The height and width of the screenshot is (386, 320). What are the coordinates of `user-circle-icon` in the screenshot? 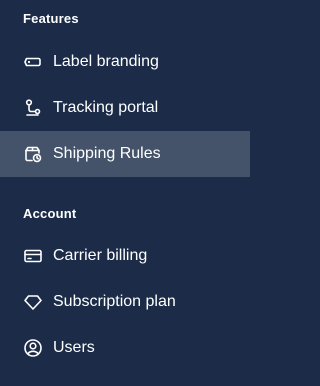 It's located at (33, 348).